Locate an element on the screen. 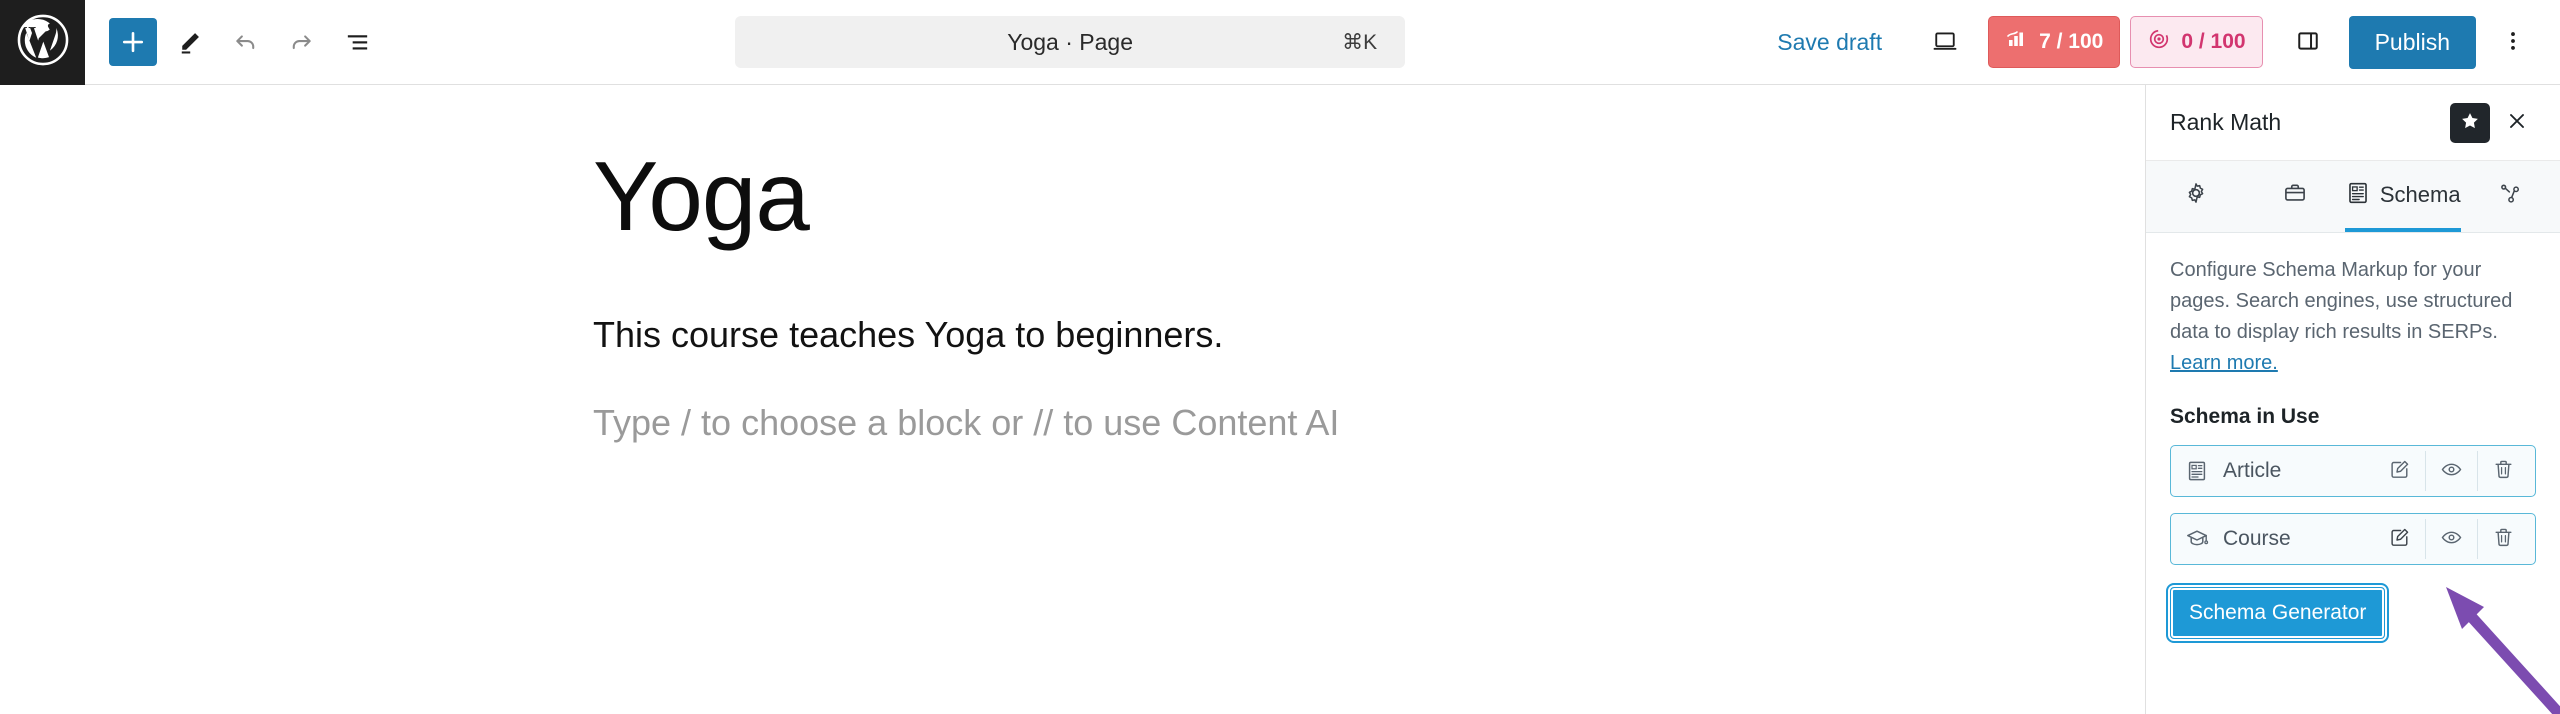 Image resolution: width=2560 pixels, height=714 pixels. redo-button is located at coordinates (301, 42).